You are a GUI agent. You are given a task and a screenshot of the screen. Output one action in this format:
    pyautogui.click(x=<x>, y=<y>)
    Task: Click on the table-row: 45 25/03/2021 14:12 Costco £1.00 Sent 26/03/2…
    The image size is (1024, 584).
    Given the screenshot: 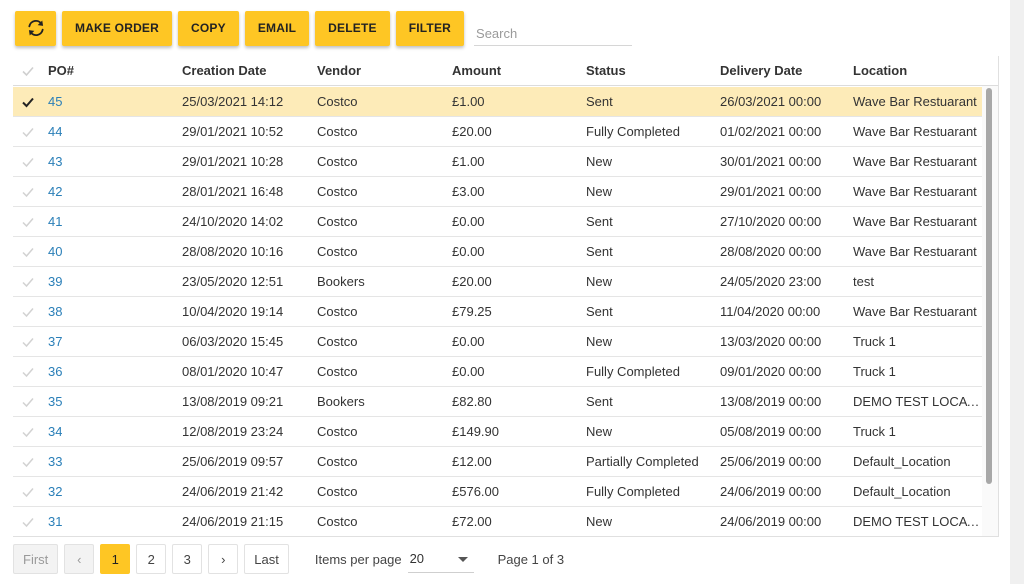 What is the action you would take?
    pyautogui.click(x=498, y=102)
    